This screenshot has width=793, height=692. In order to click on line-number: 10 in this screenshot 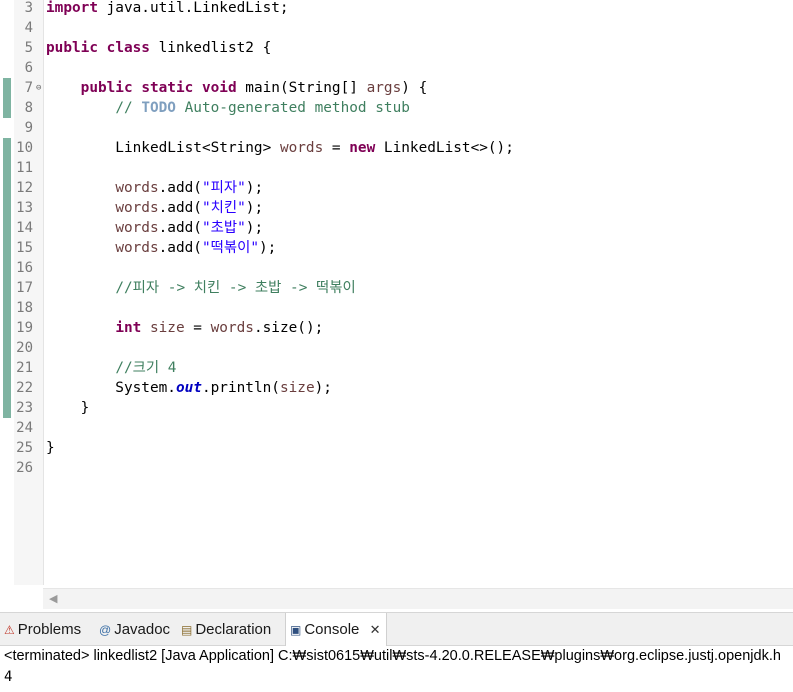, I will do `click(24, 148)`.